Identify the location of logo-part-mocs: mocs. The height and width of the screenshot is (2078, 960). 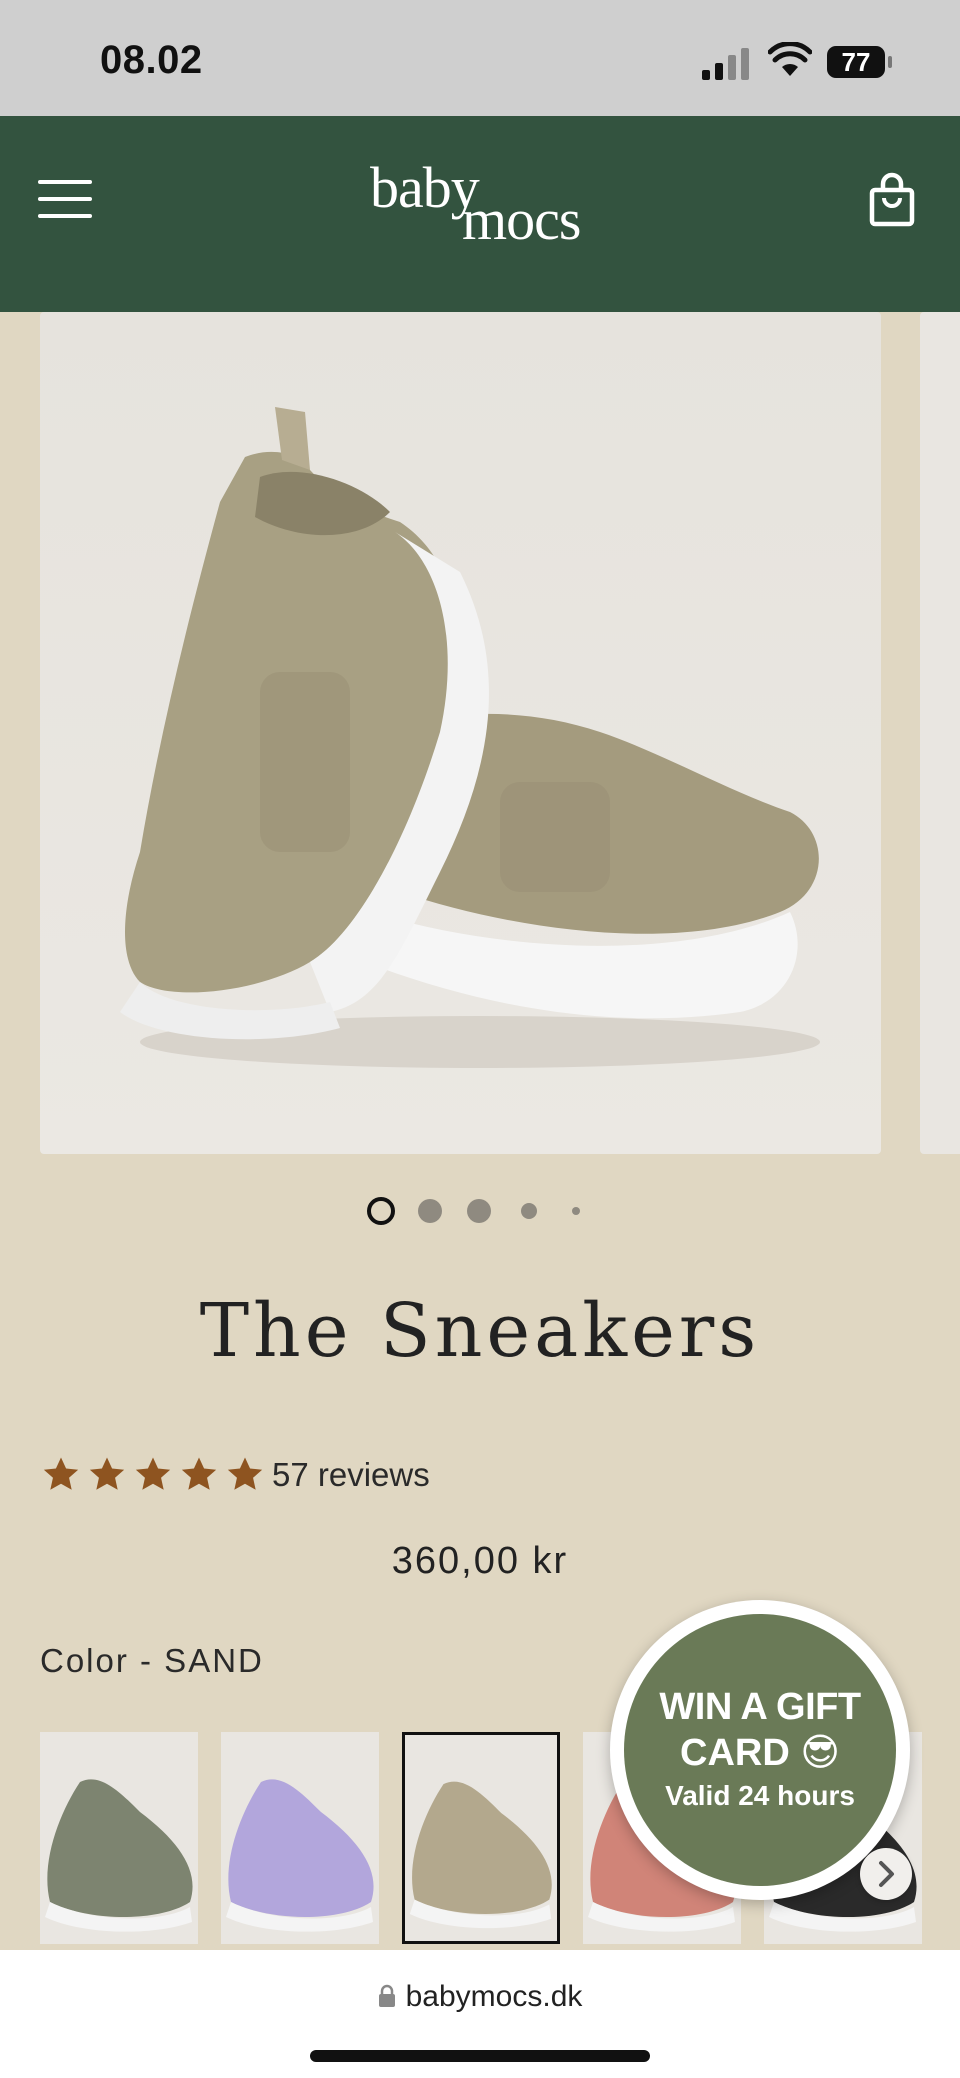
(521, 219).